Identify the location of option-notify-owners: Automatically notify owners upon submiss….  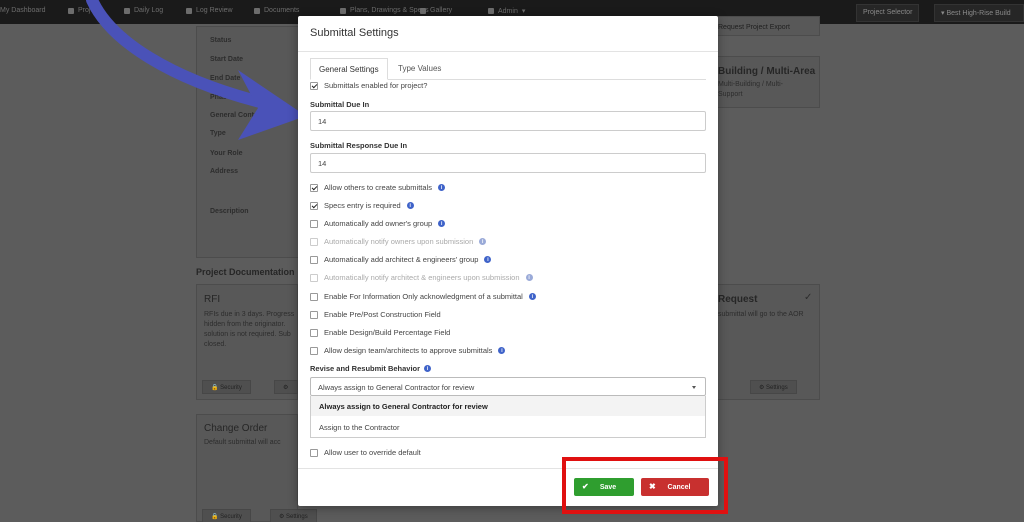
(398, 241).